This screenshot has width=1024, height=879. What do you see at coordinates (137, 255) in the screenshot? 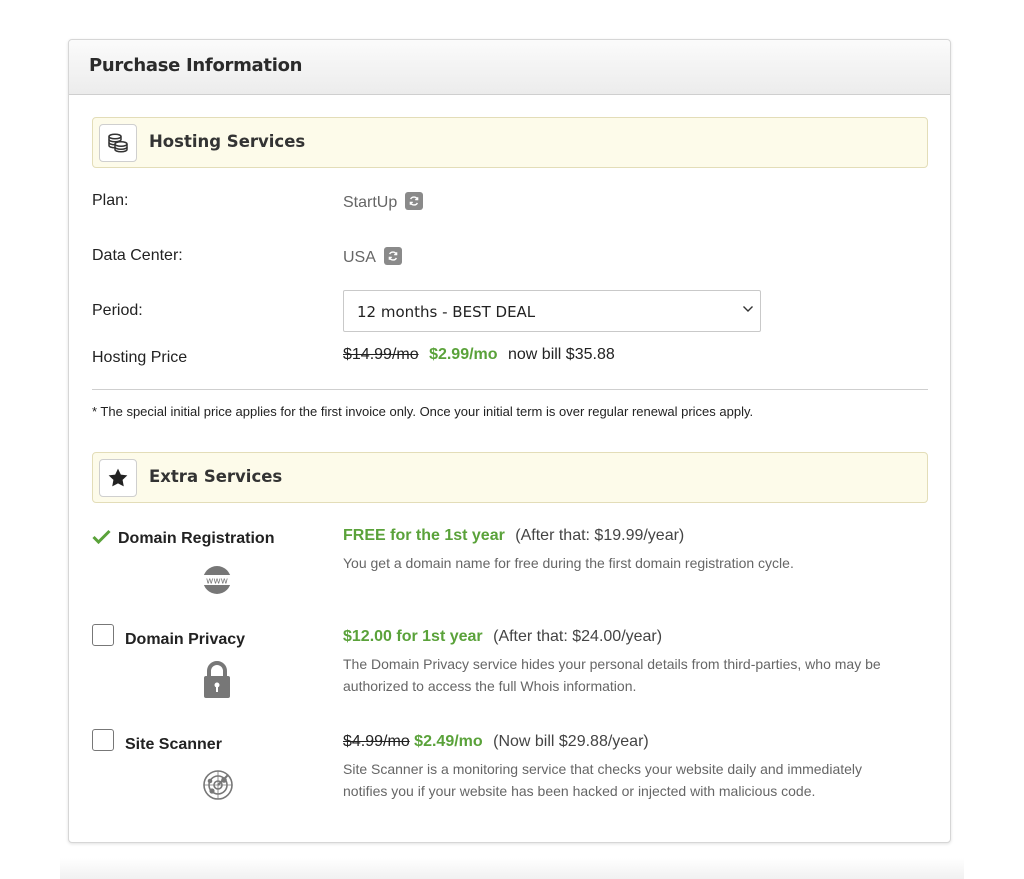
I see `datacenter-label: Data Center:` at bounding box center [137, 255].